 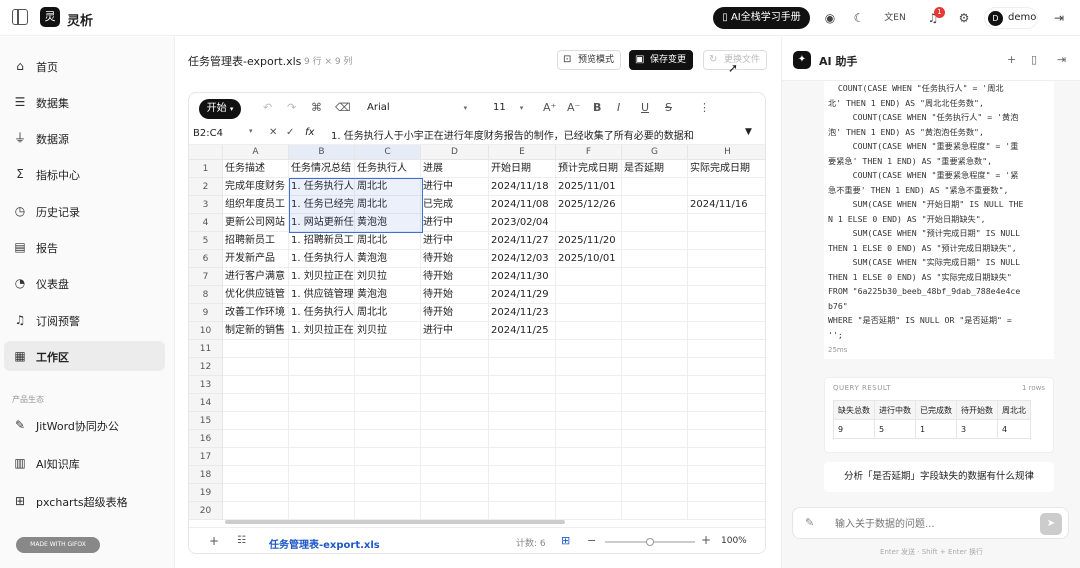 I want to click on zoom-slider-handle, so click(x=650, y=542).